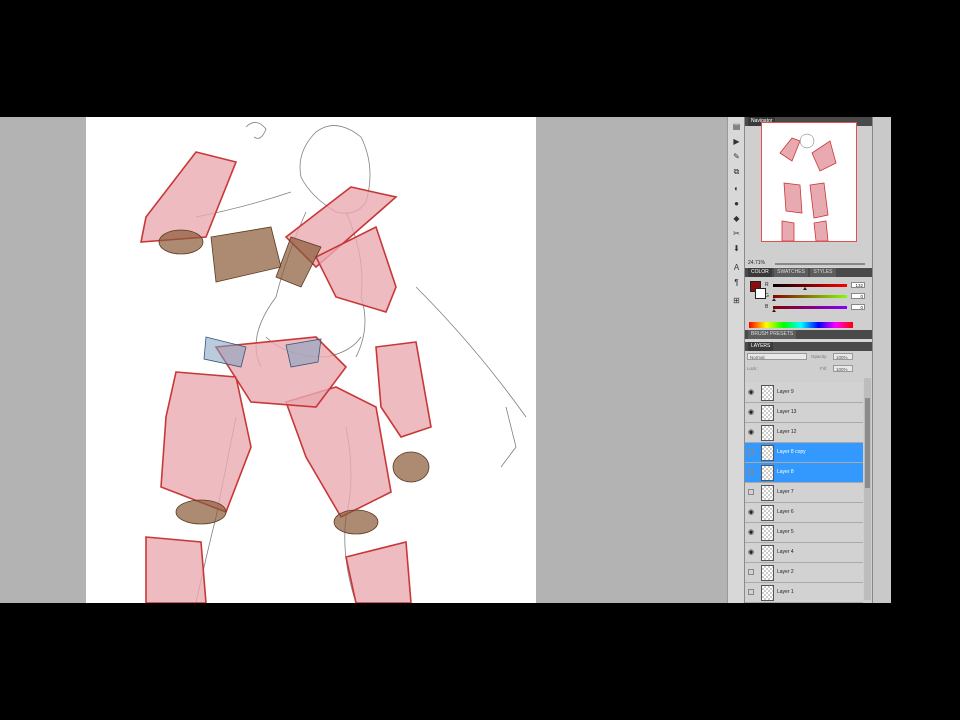 Image resolution: width=960 pixels, height=720 pixels. What do you see at coordinates (774, 299) in the screenshot?
I see `green-slider-knob` at bounding box center [774, 299].